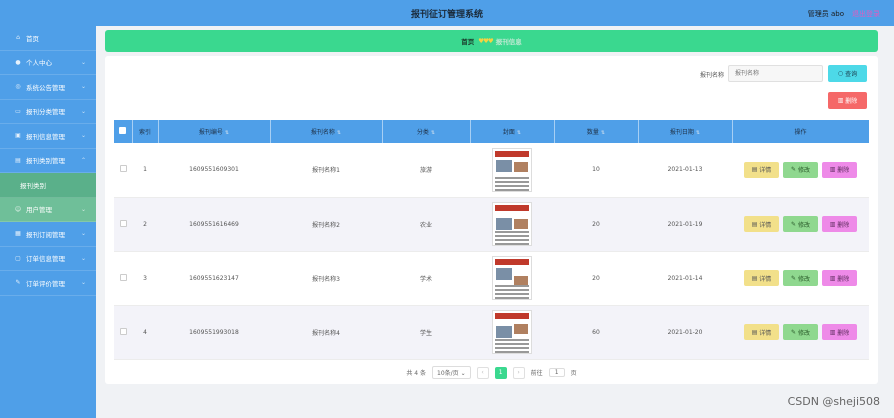 The width and height of the screenshot is (894, 418). Describe the element at coordinates (48, 63) in the screenshot. I see `sidebar-item-profile: ● 个人中心 ⌄` at that location.